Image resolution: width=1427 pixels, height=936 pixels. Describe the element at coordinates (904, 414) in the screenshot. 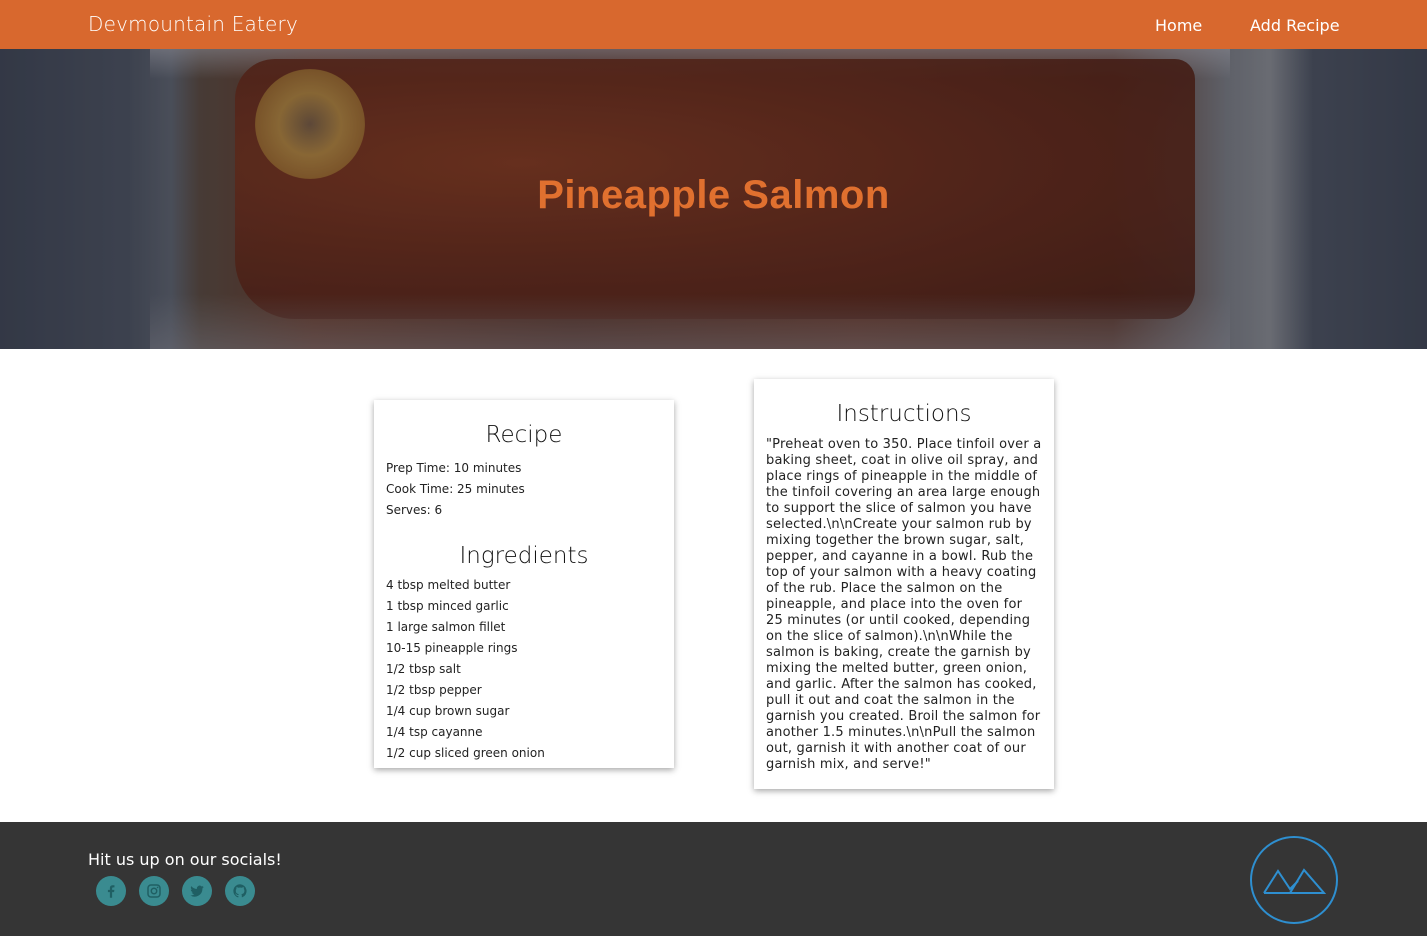

I see `instructions-heading: Instructions` at that location.